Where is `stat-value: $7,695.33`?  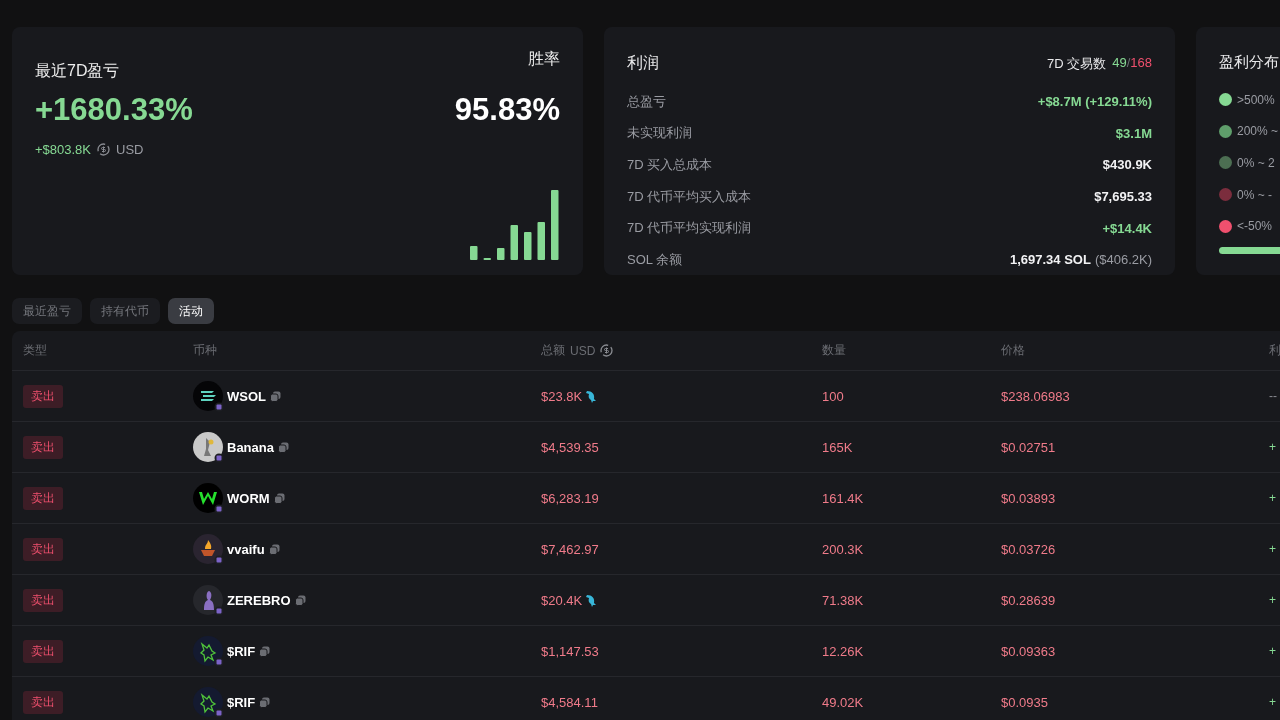 stat-value: $7,695.33 is located at coordinates (1123, 197).